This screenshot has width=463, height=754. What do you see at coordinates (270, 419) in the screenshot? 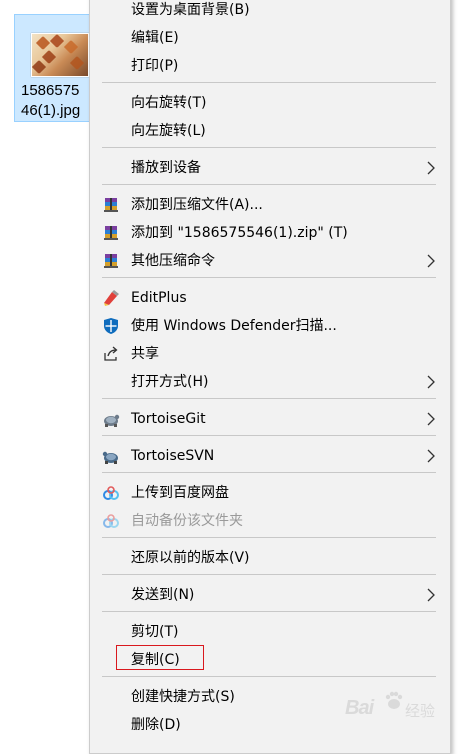
I see `menu-item-tortoisegit: TortoiseGit` at bounding box center [270, 419].